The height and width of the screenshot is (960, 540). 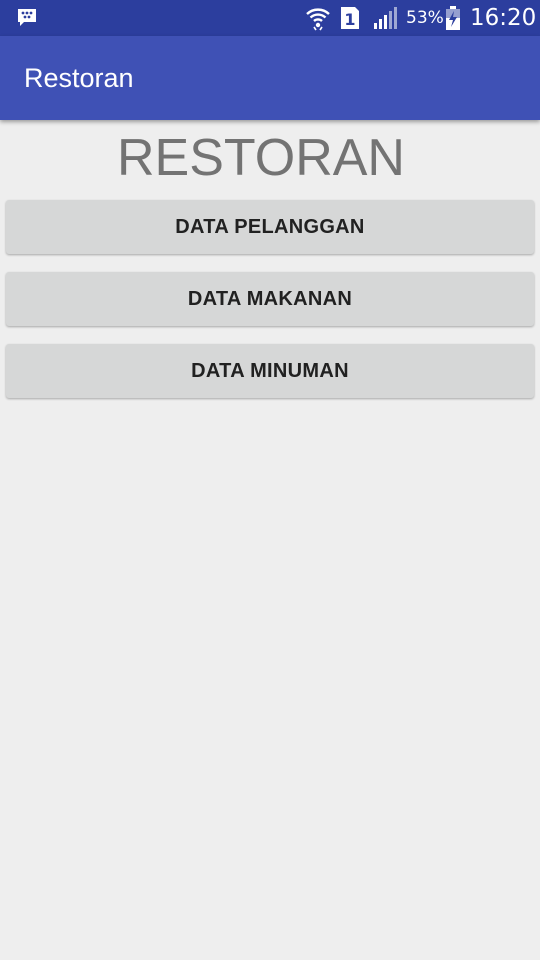 I want to click on data-pelanggan-button: DATA PELANGGAN, so click(x=270, y=227).